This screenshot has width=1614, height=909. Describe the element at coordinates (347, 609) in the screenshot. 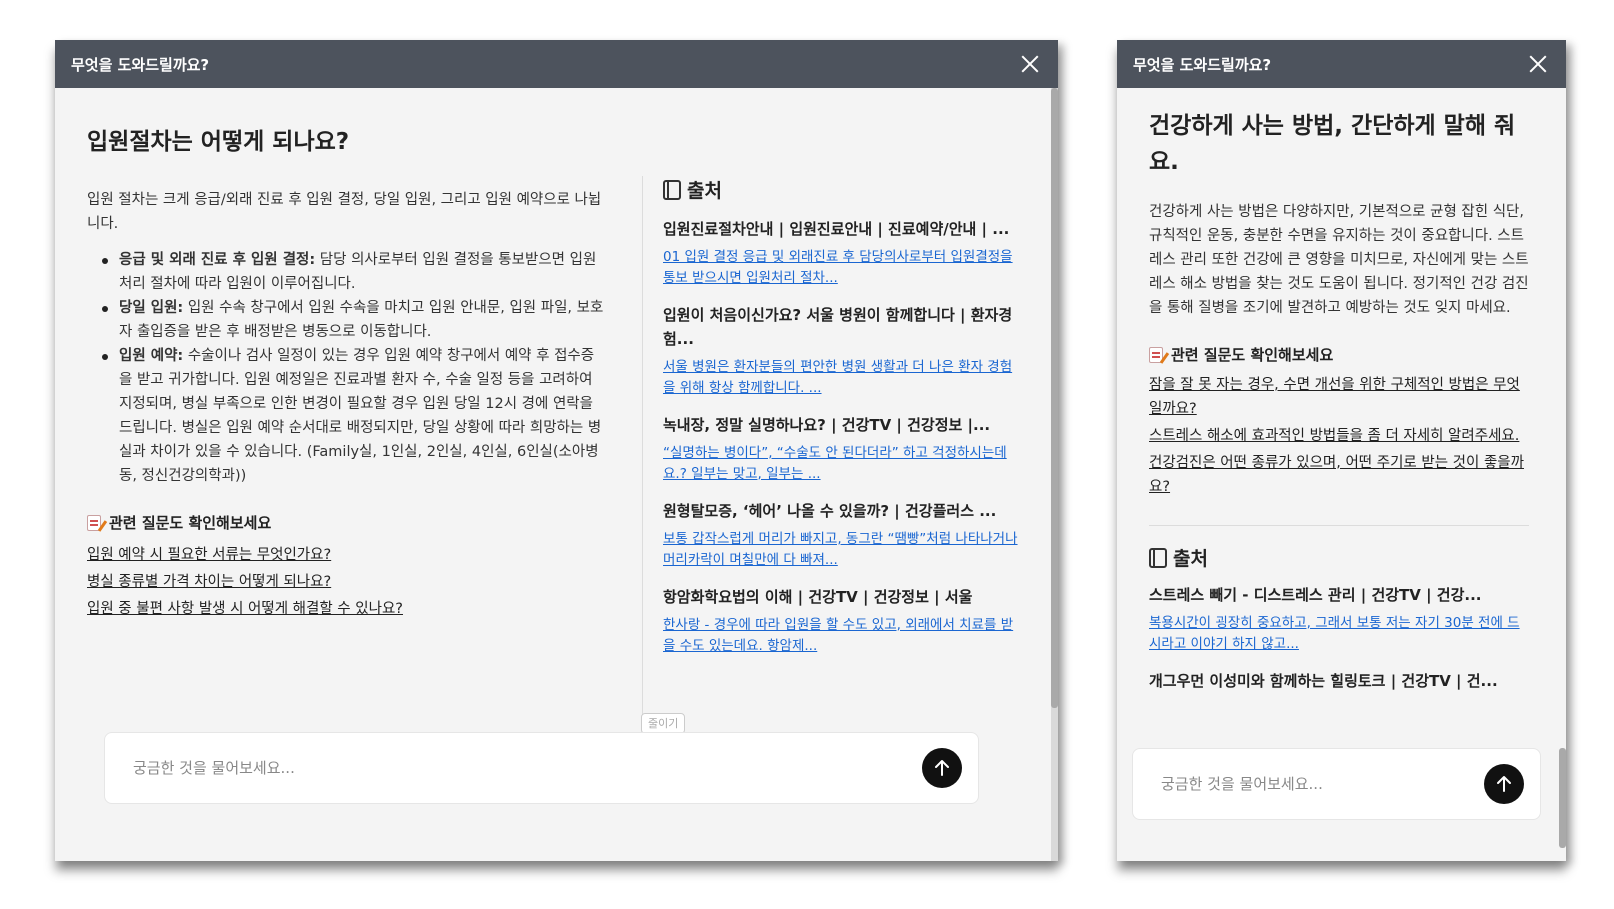

I see `related-question-link: 입원 중 불편 사항 발생 시 어떻게 해결할 수 있나요?` at that location.